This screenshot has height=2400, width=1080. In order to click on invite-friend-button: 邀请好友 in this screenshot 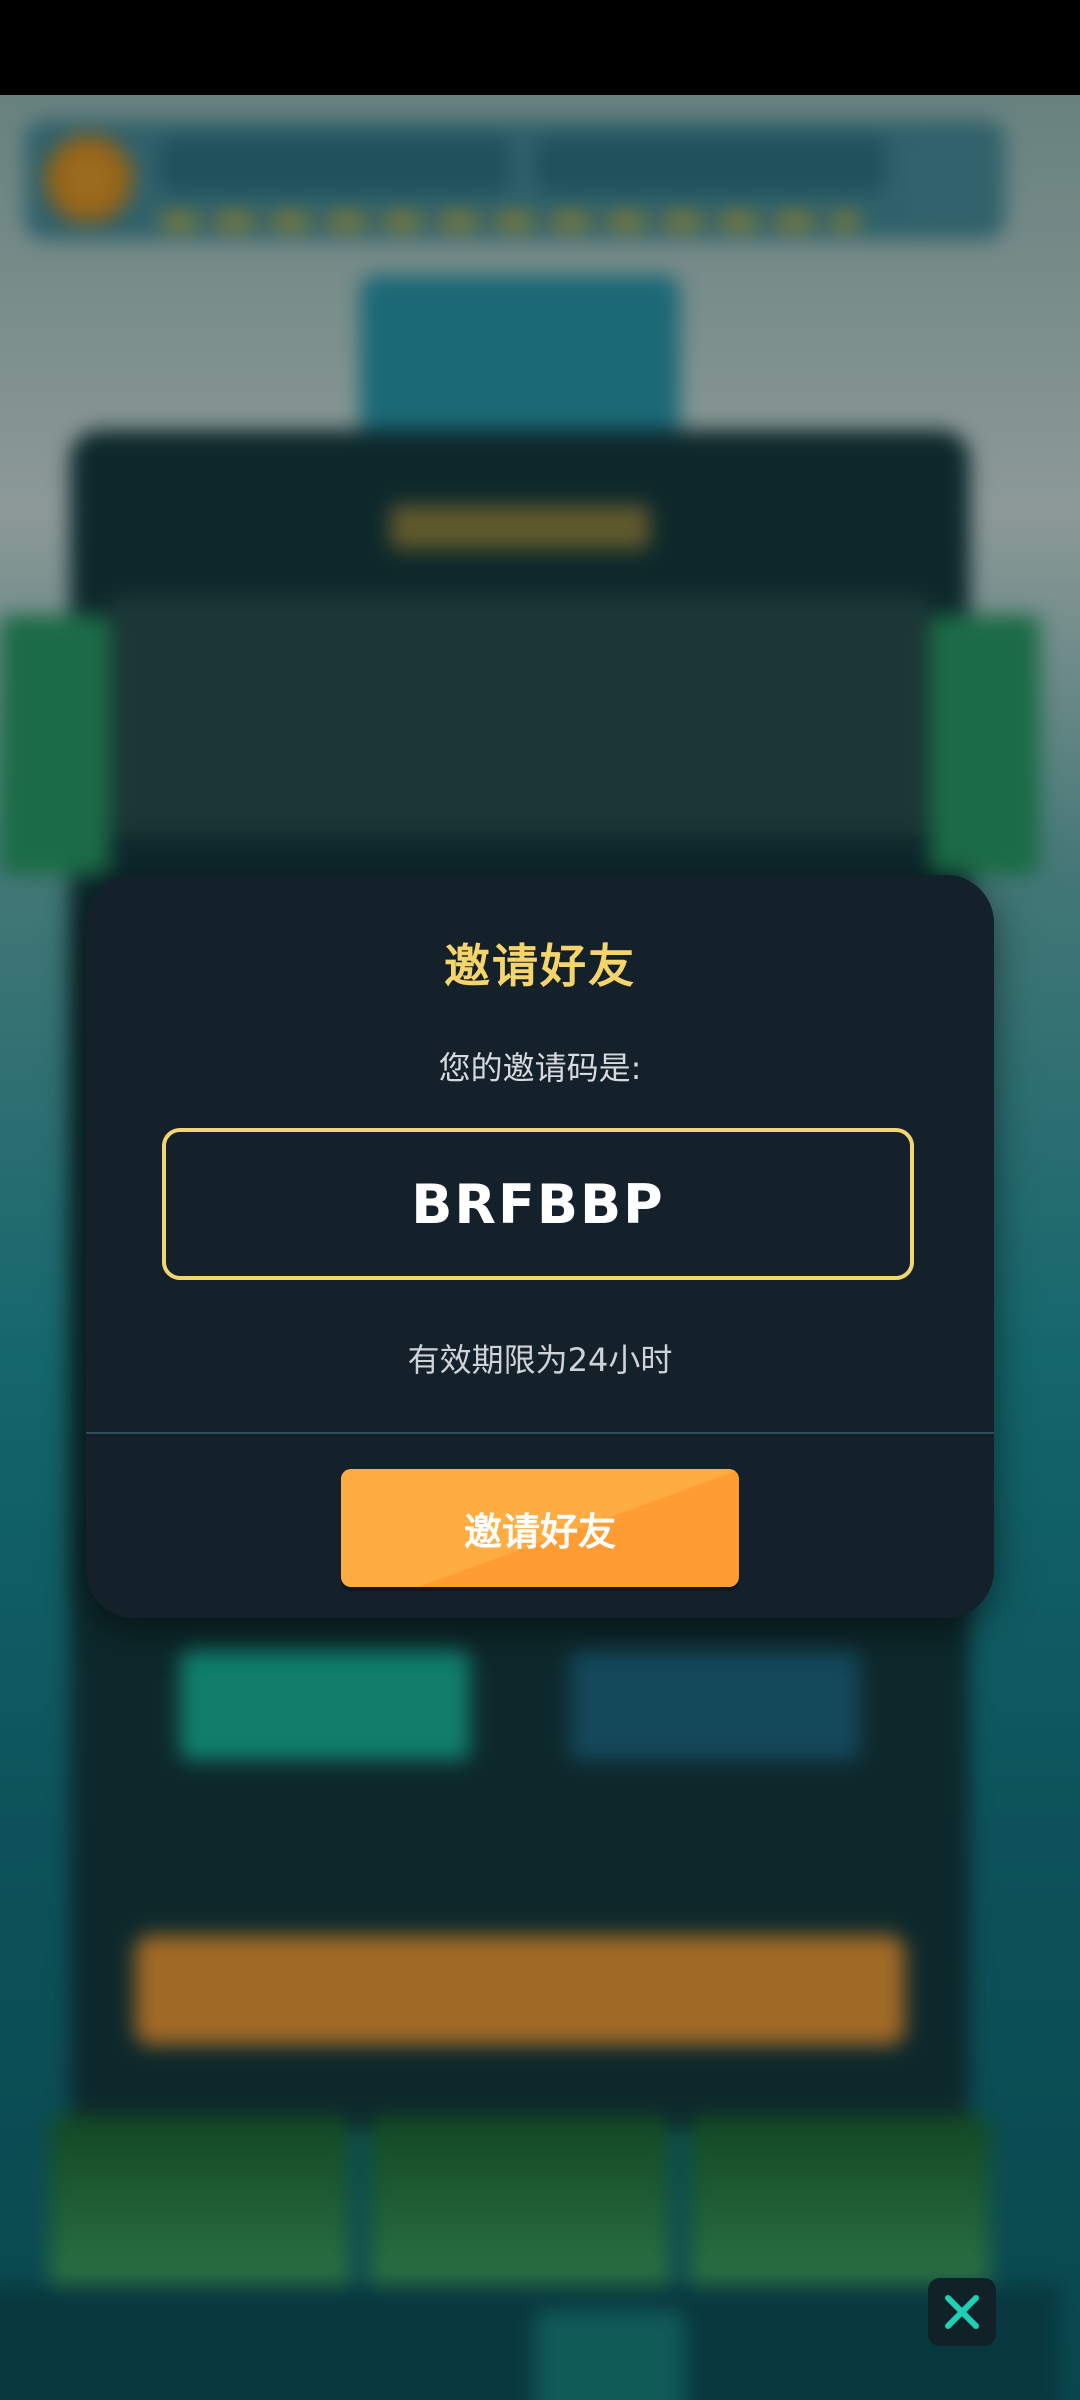, I will do `click(540, 1528)`.